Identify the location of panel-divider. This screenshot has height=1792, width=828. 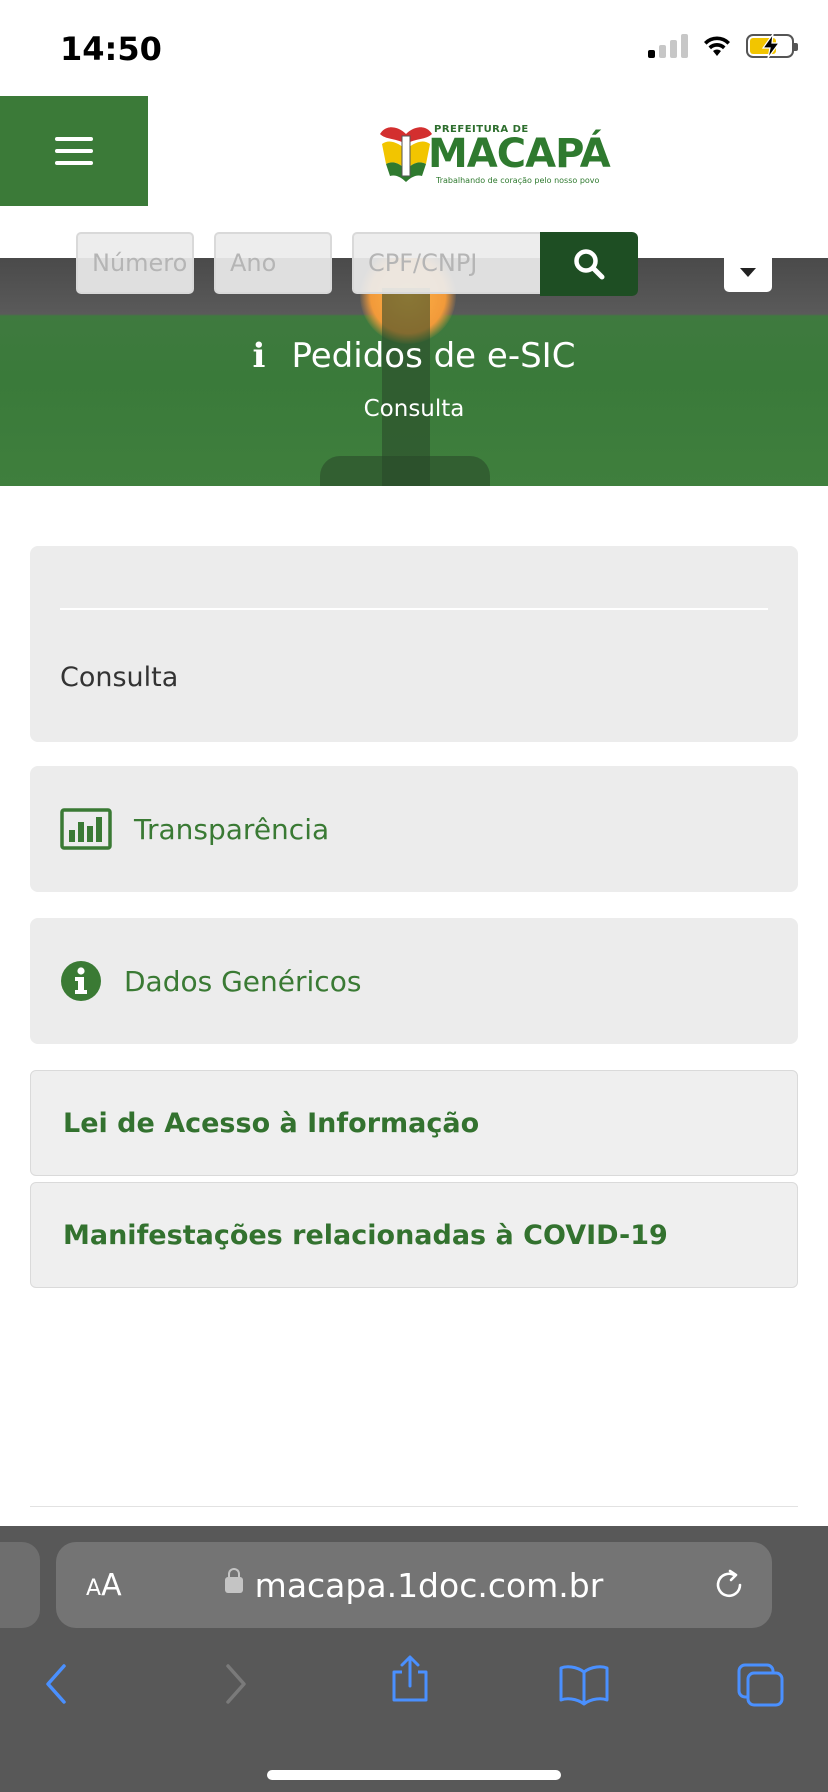
(414, 609).